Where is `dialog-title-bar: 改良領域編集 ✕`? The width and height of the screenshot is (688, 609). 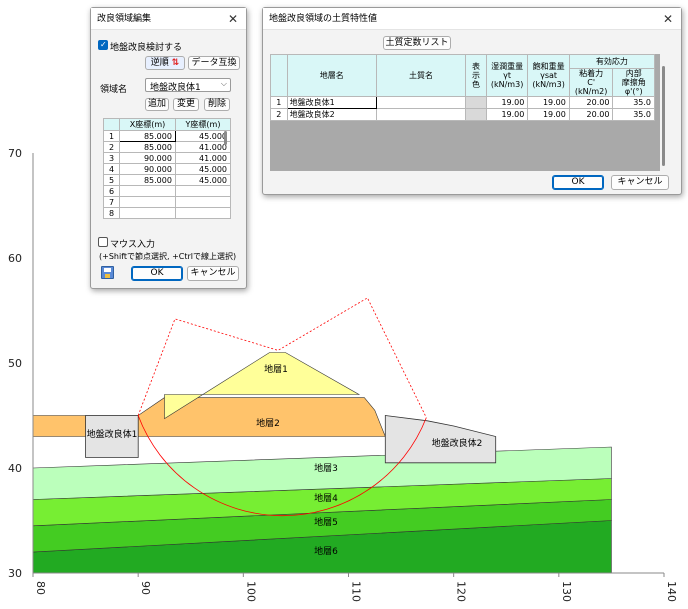 dialog-title-bar: 改良領域編集 ✕ is located at coordinates (168, 19).